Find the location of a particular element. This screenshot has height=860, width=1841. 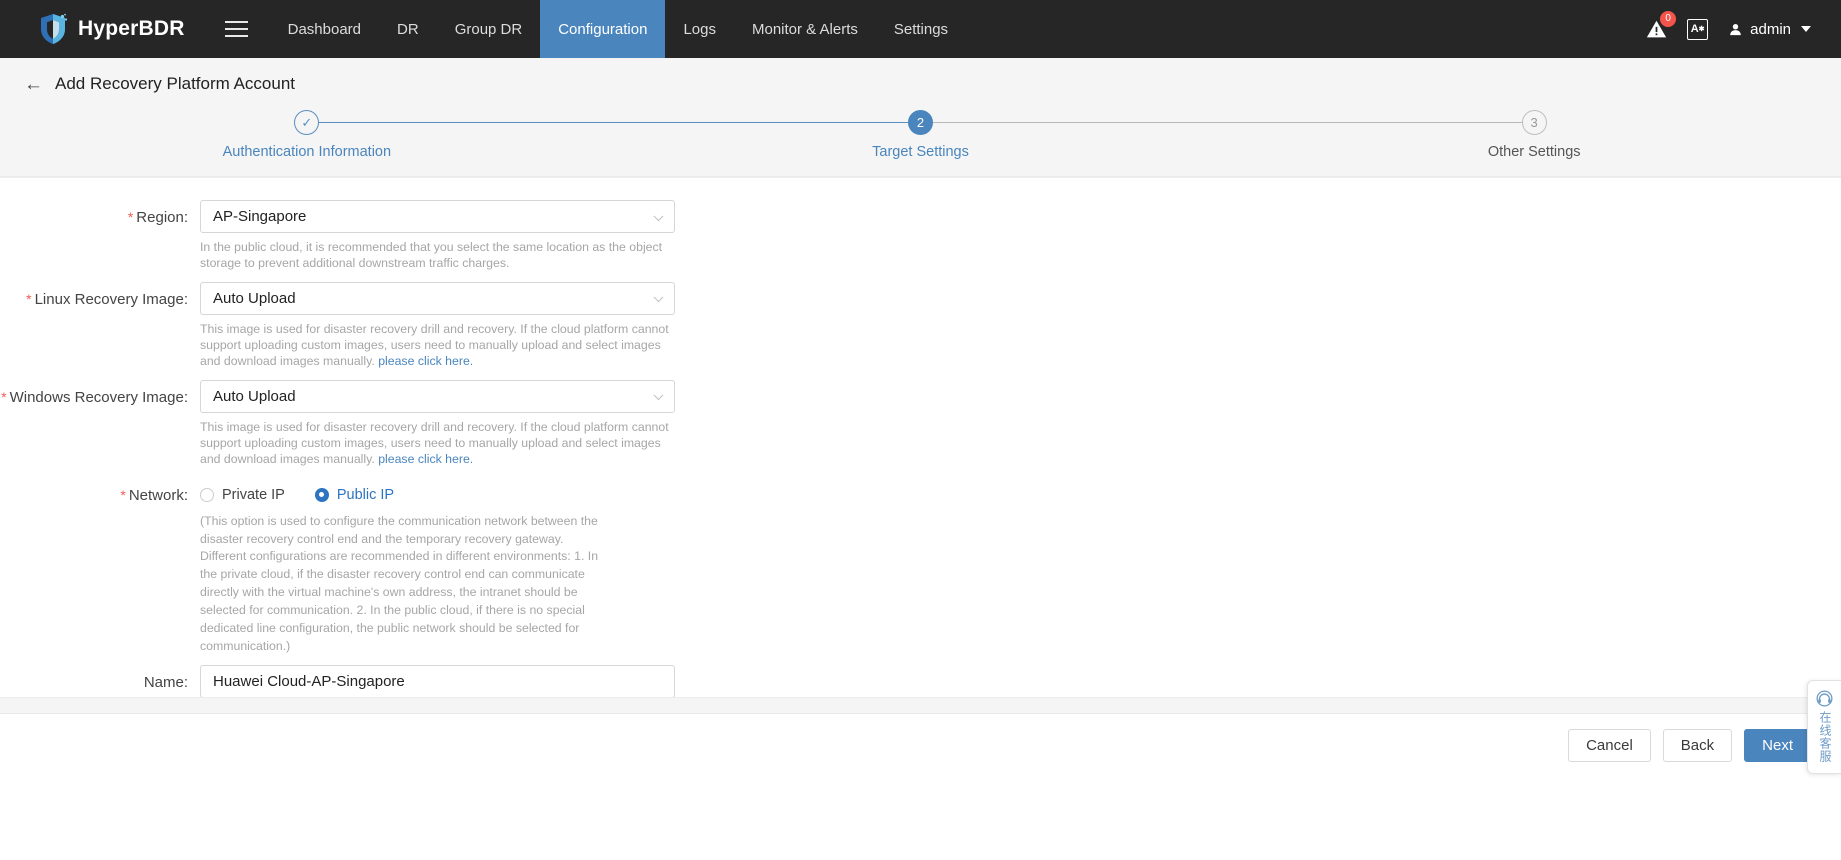

brand-logo-area: HyperBDR is located at coordinates (101, 29).